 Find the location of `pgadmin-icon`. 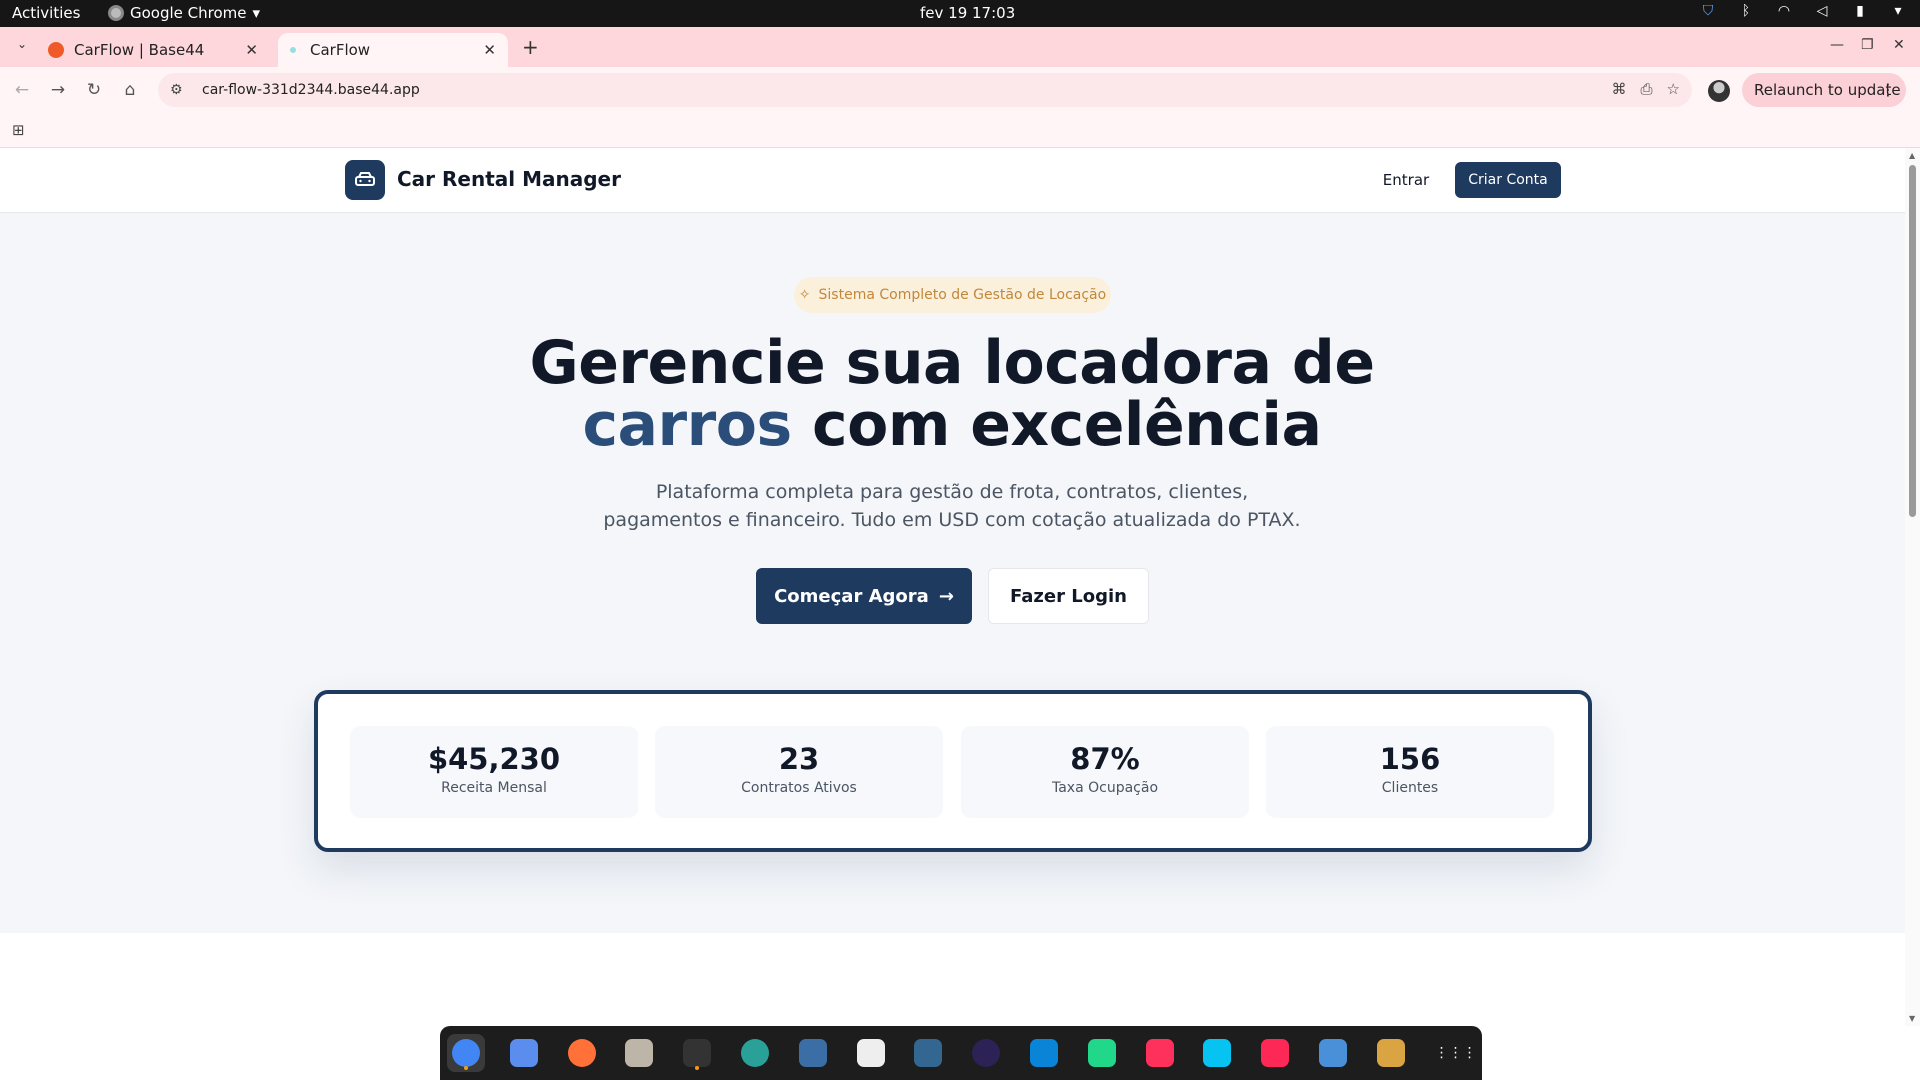

pgadmin-icon is located at coordinates (928, 1053).